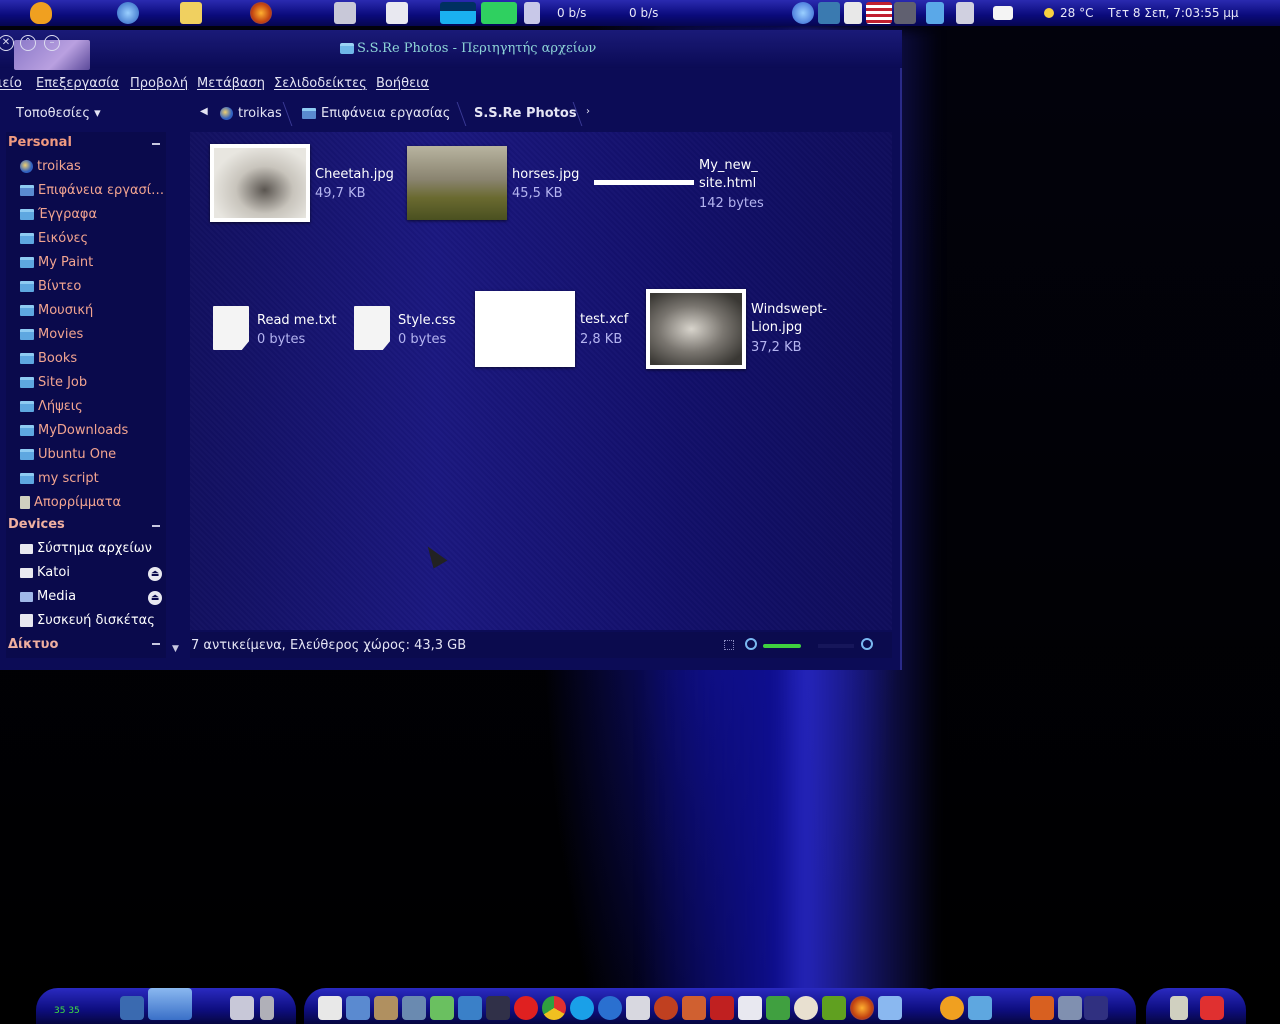  Describe the element at coordinates (92, 548) in the screenshot. I see `sidebar-item-filesystem: Σύστημα αρχείων` at that location.